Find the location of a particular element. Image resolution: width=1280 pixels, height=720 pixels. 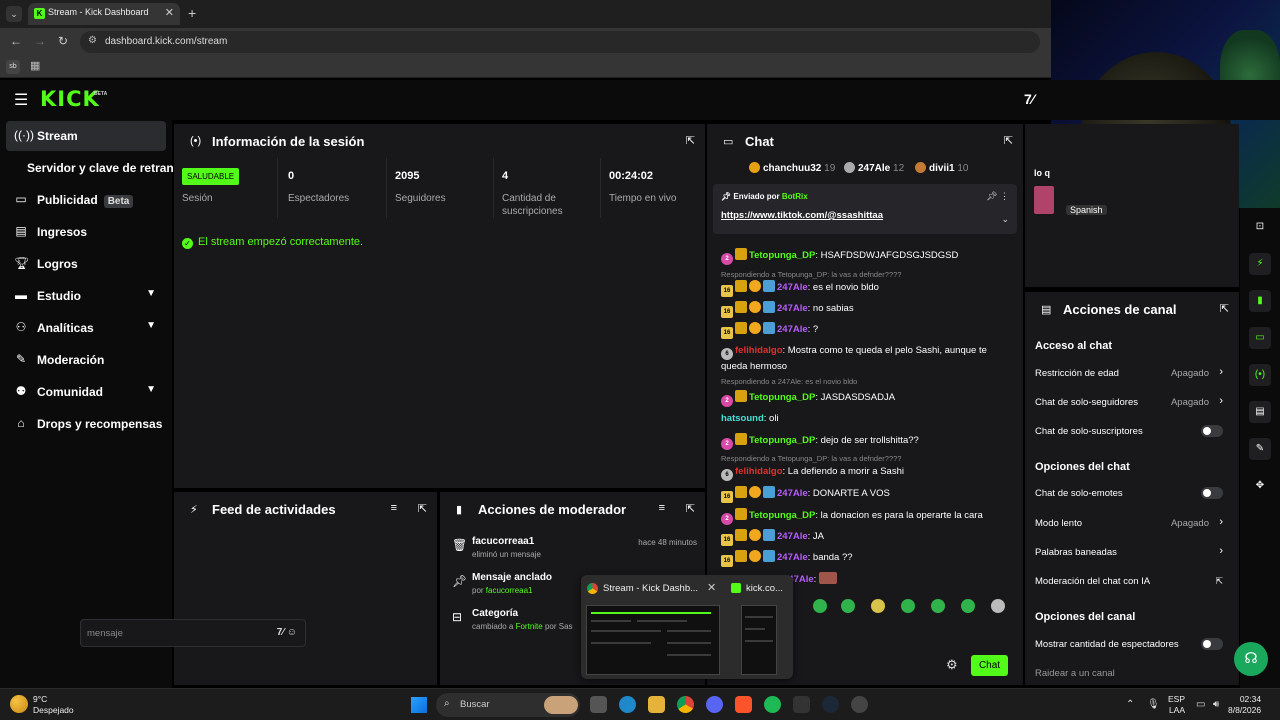

task-view-icon is located at coordinates (598, 704).